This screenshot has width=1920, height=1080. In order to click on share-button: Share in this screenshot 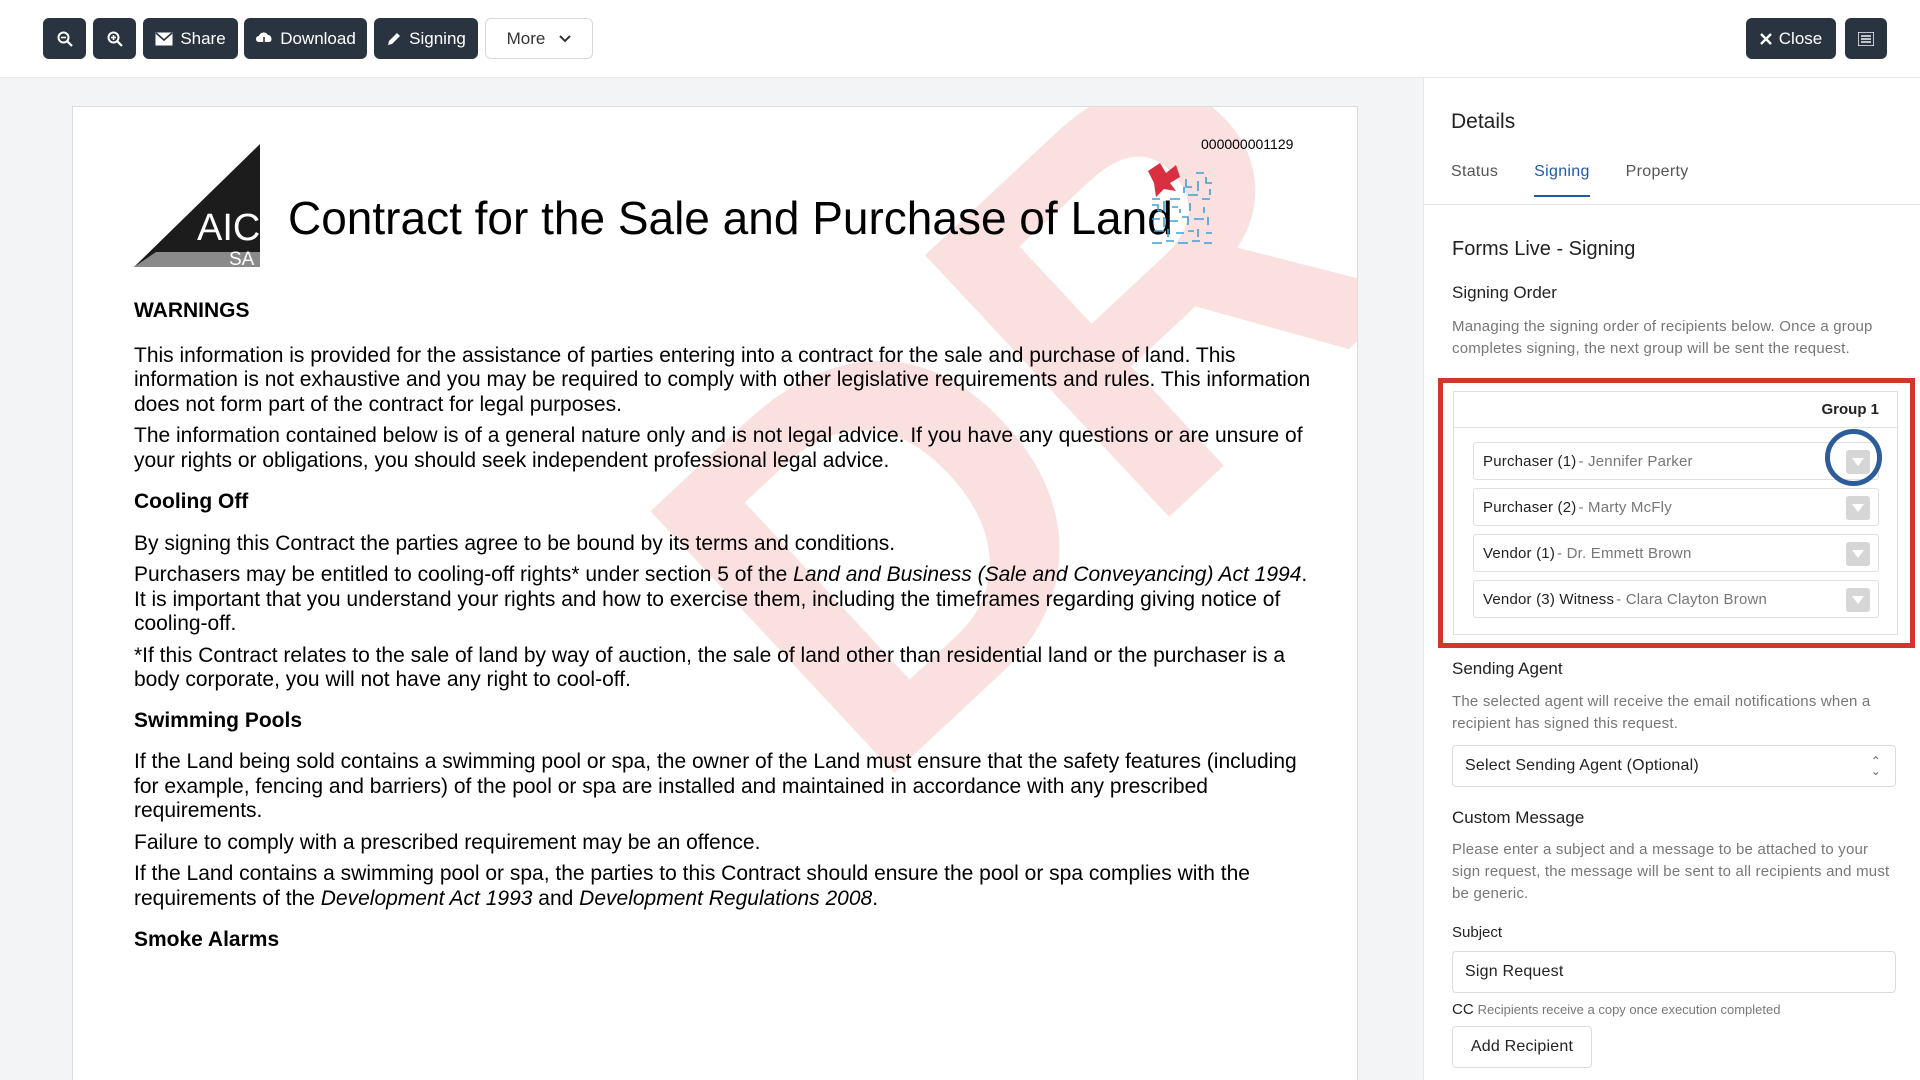, I will do `click(190, 38)`.